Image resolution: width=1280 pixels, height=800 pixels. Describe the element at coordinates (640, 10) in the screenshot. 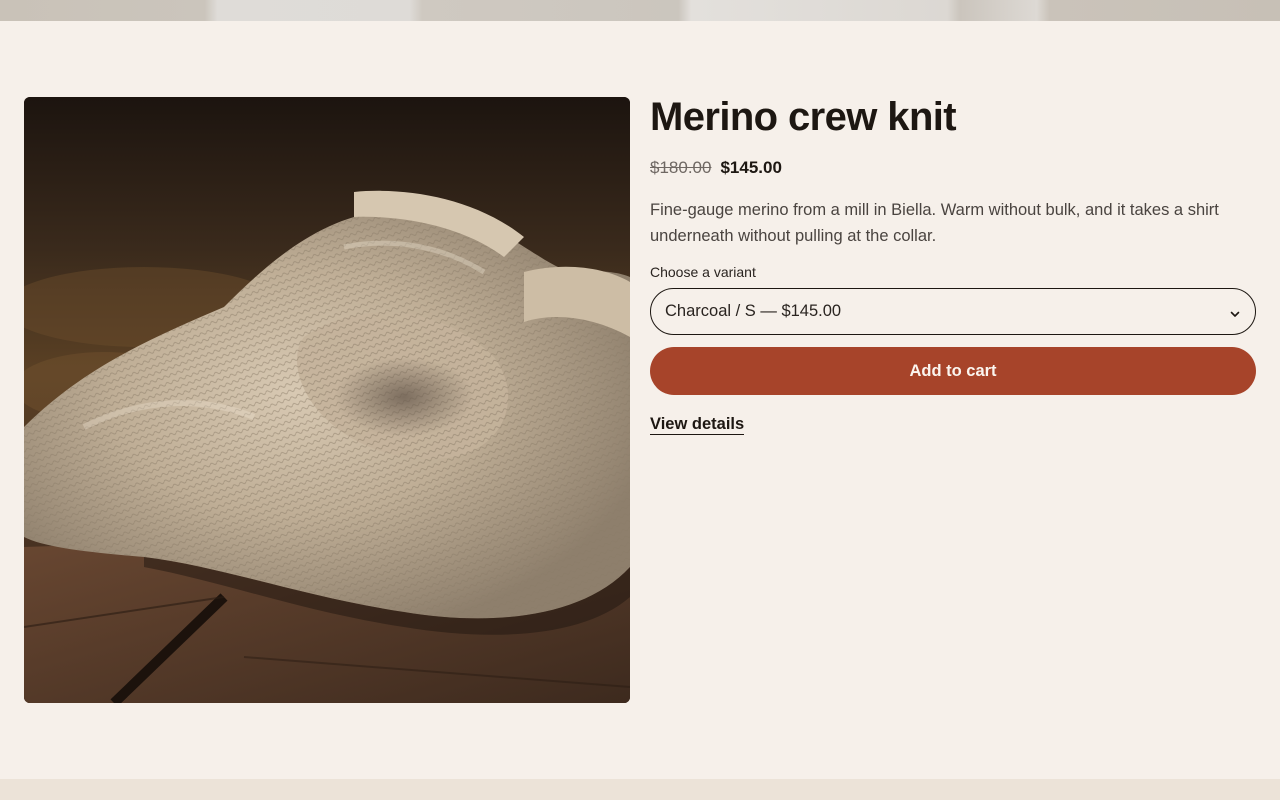

I see `header-image-strip` at that location.